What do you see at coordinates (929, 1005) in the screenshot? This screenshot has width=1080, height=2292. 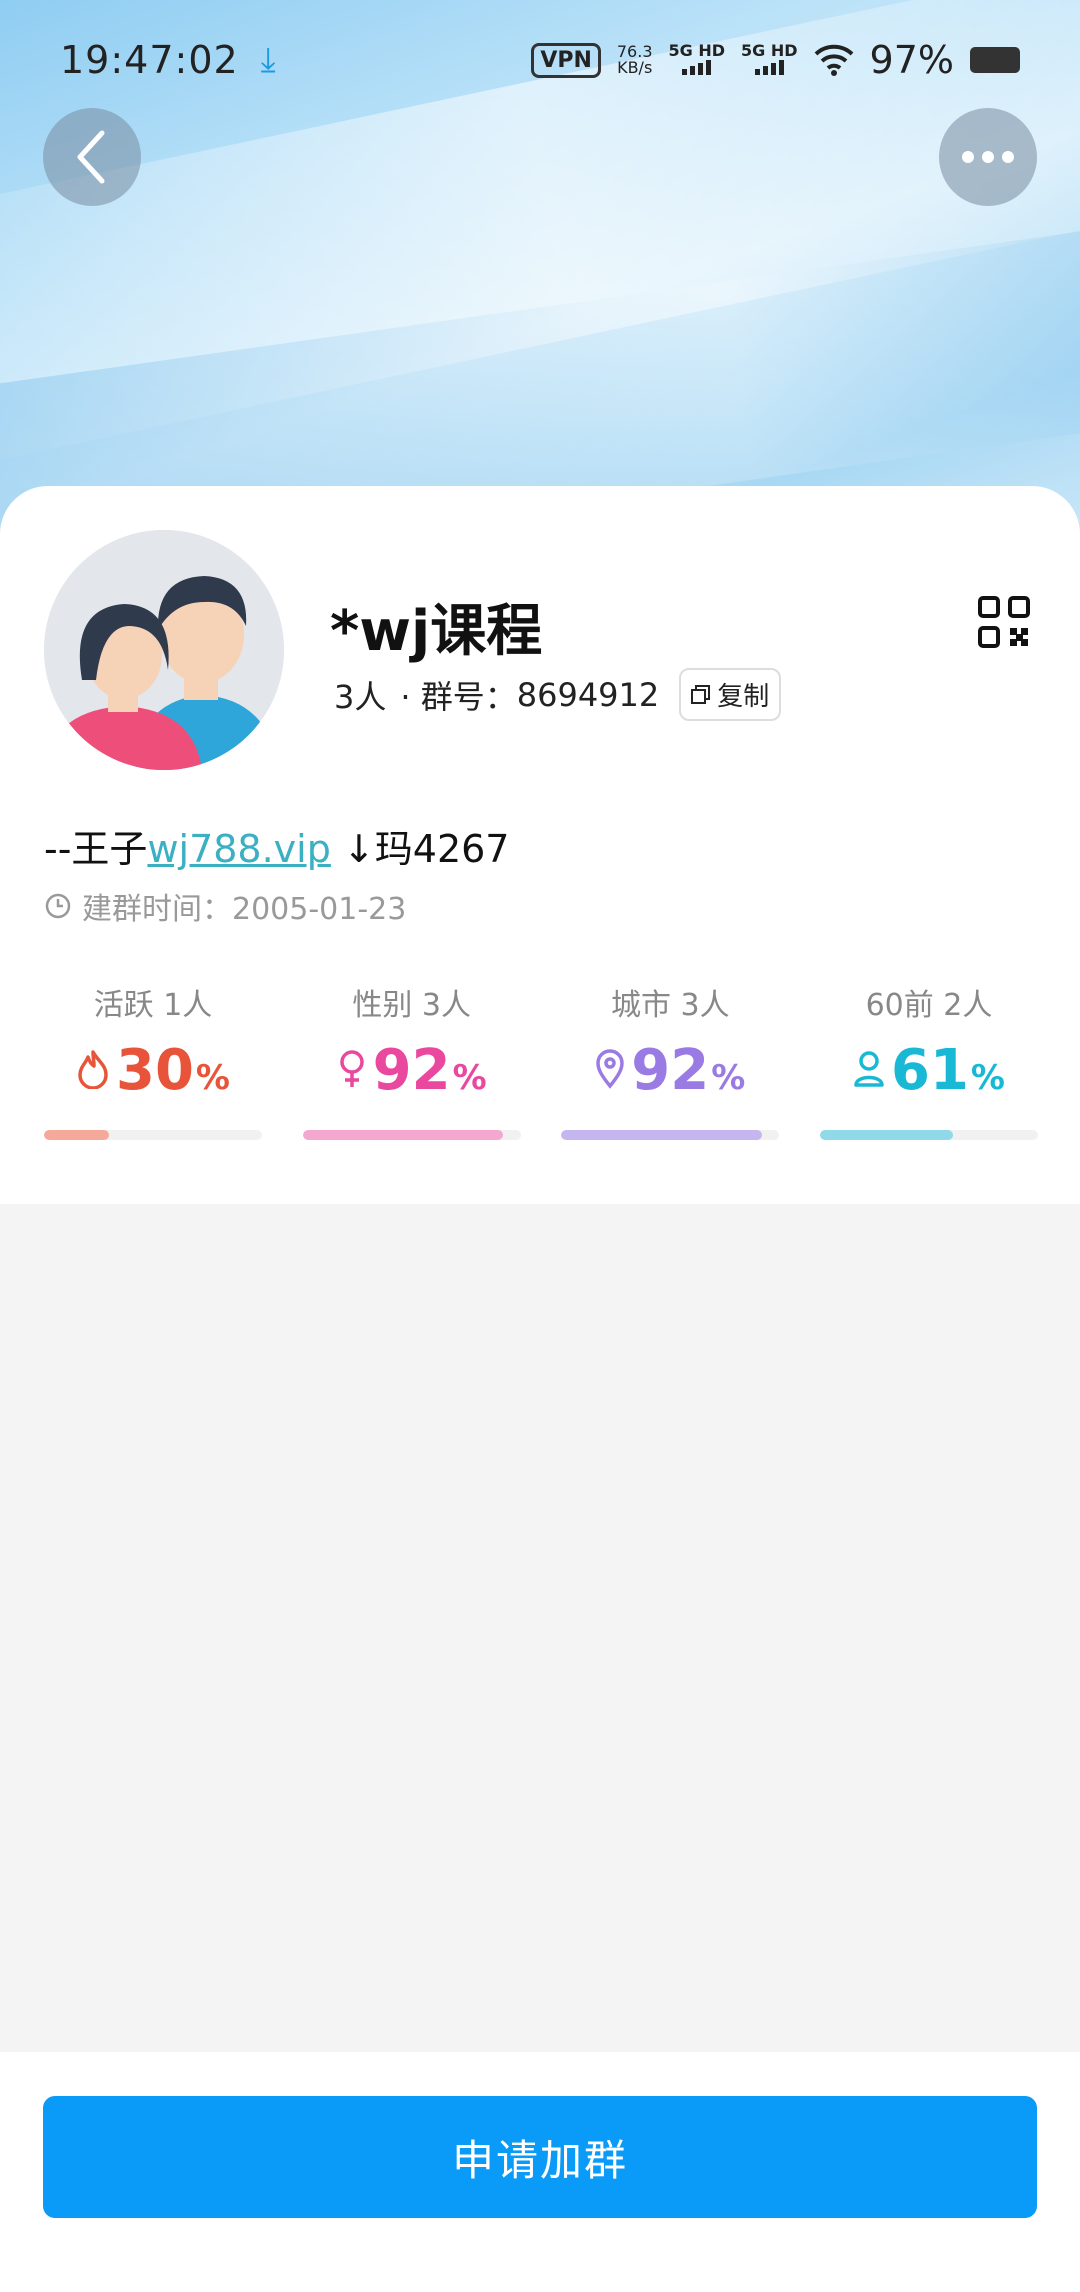 I see `stat-label: 60前 2人` at bounding box center [929, 1005].